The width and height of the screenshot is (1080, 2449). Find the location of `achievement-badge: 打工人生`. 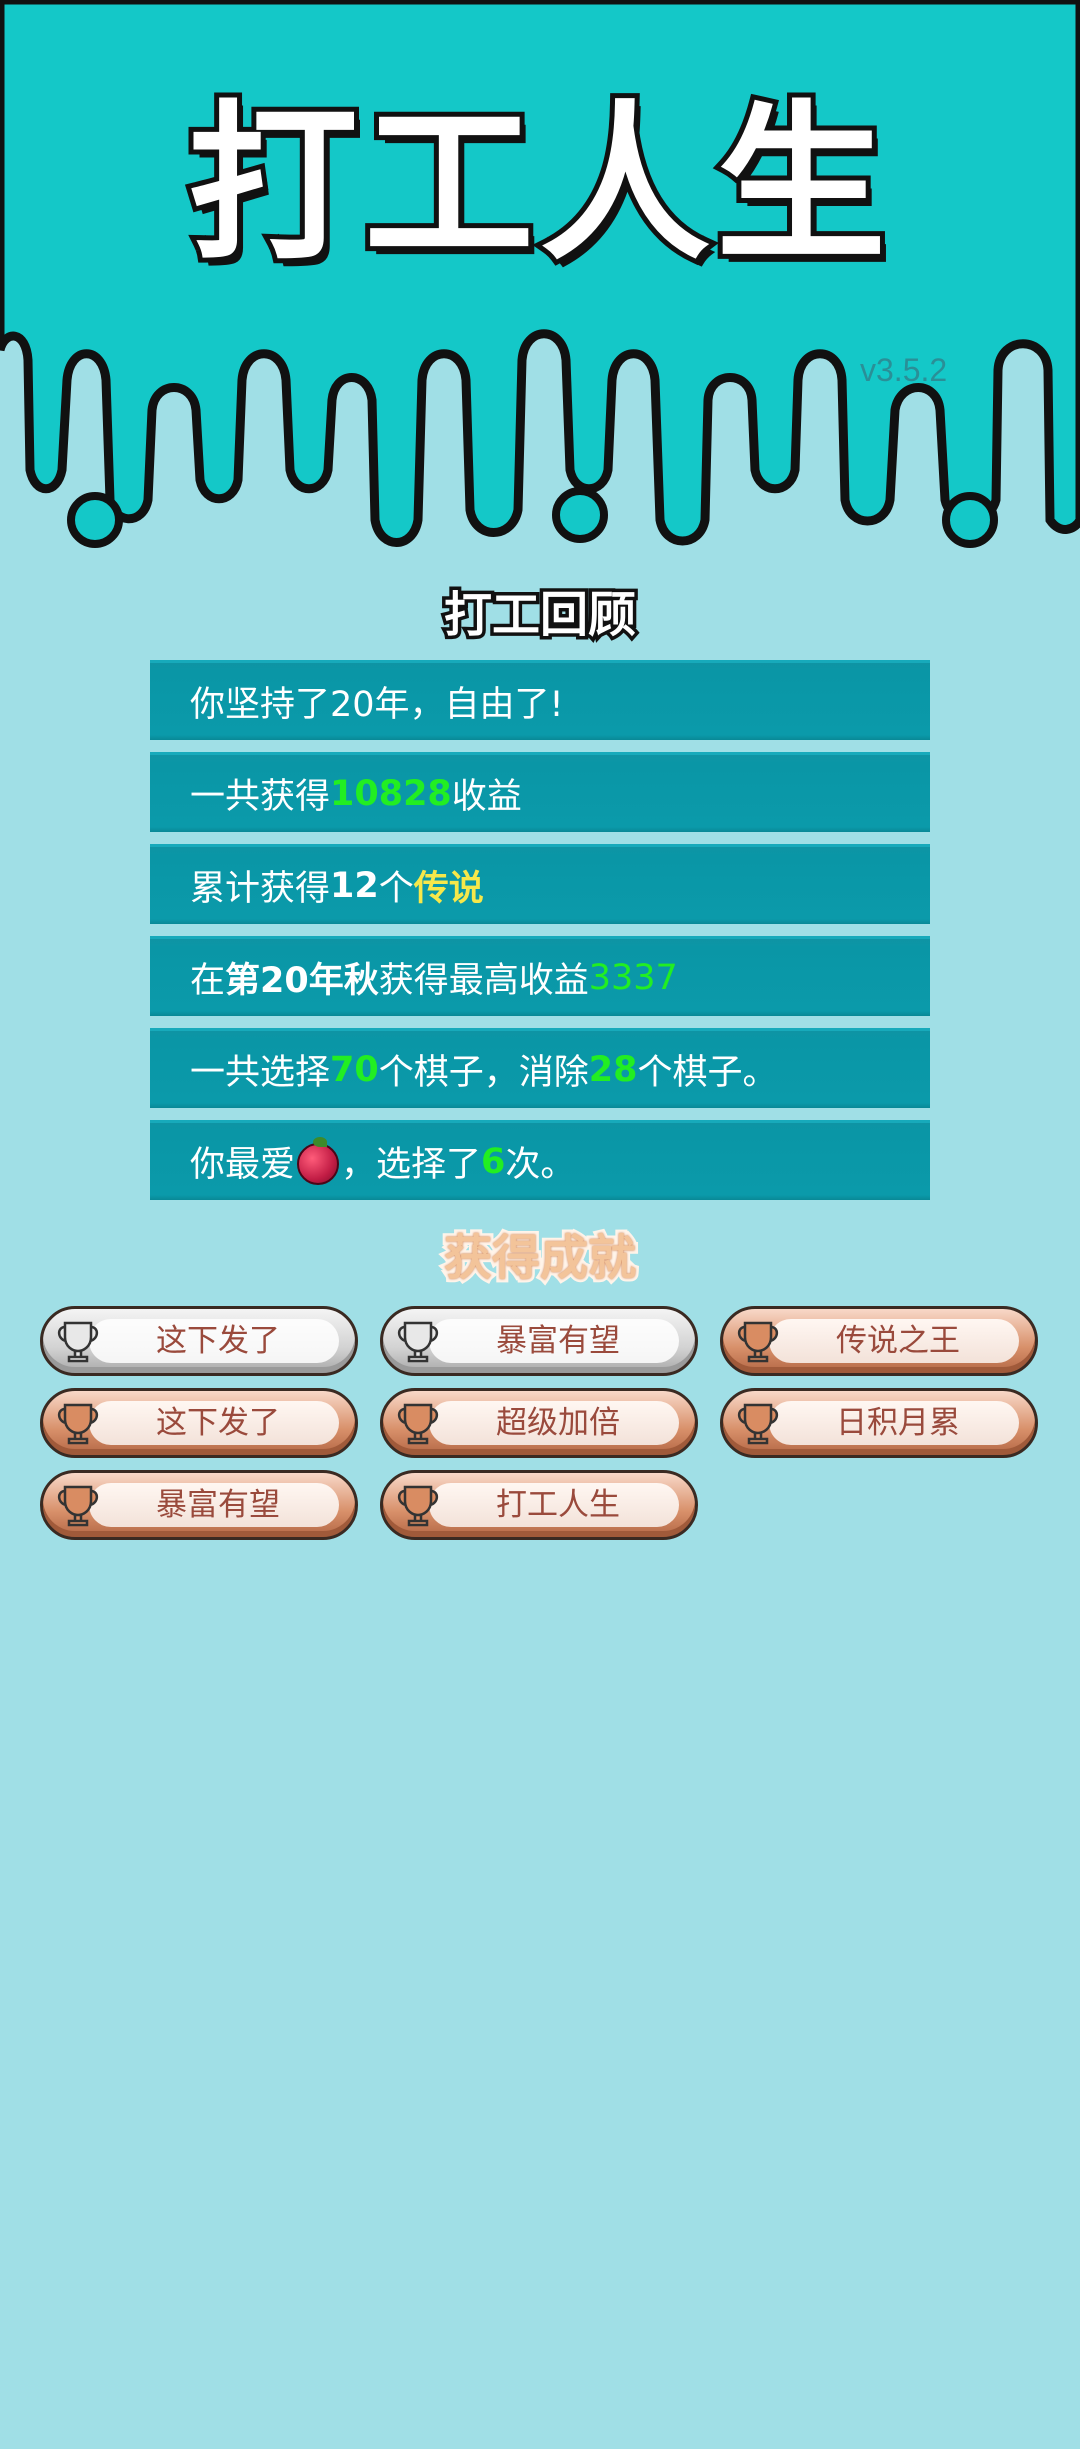

achievement-badge: 打工人生 is located at coordinates (539, 1505).